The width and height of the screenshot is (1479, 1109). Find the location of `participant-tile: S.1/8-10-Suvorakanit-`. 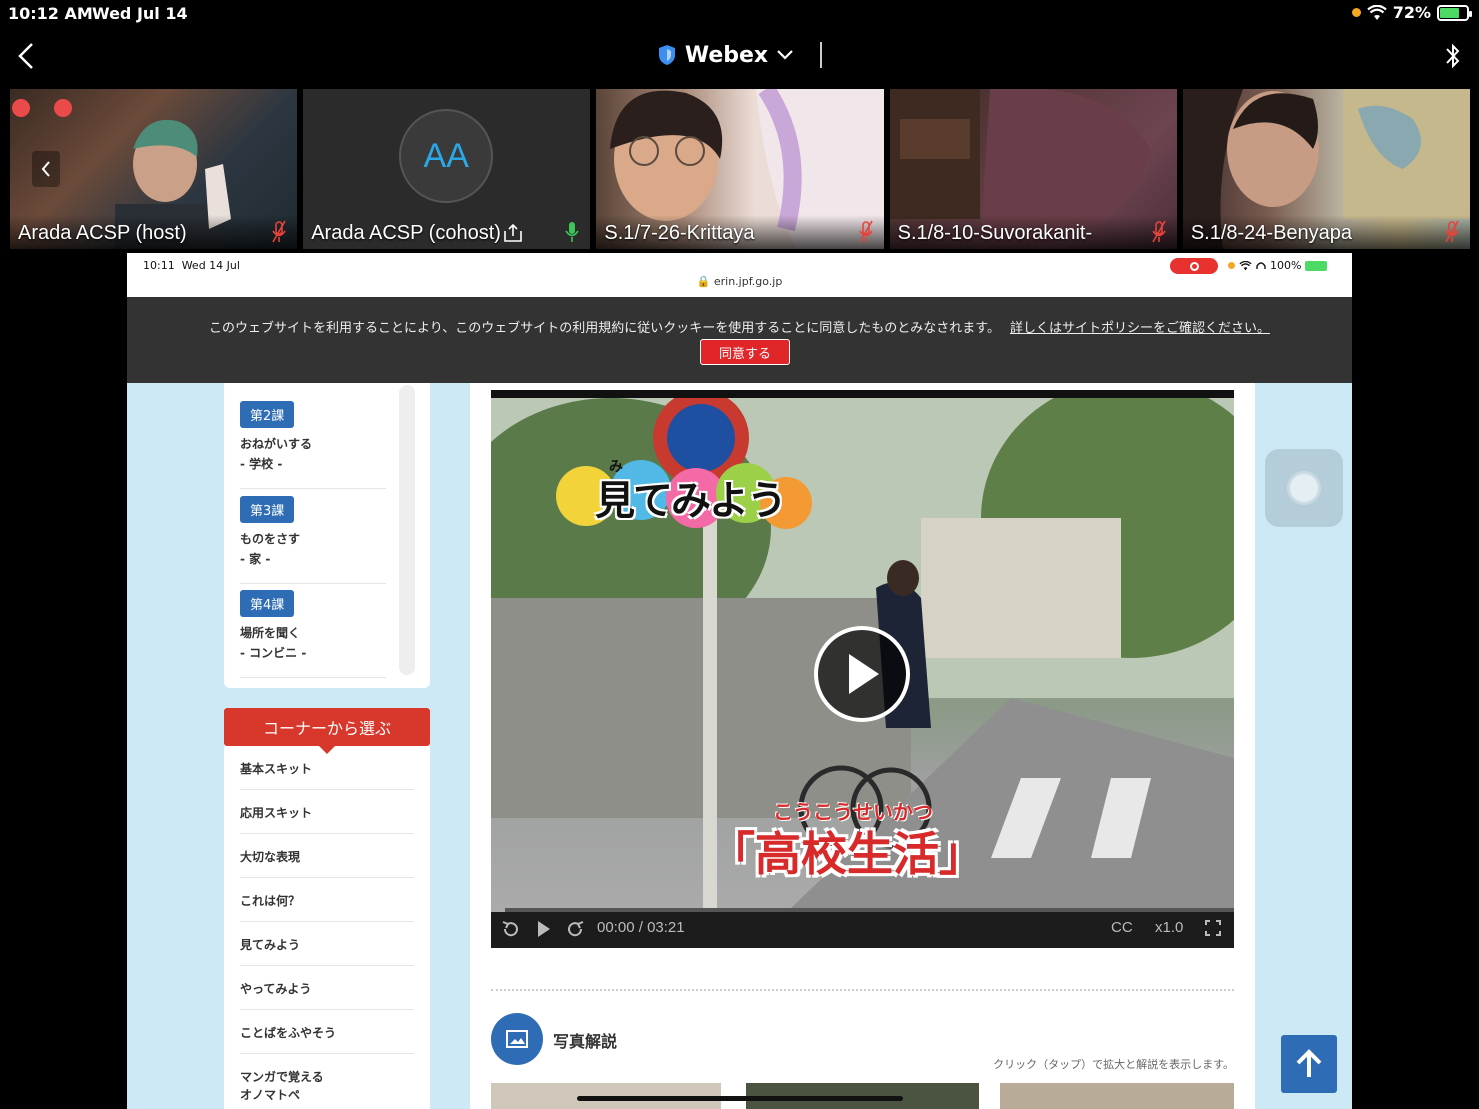

participant-tile: S.1/8-10-Suvorakanit- is located at coordinates (1033, 169).